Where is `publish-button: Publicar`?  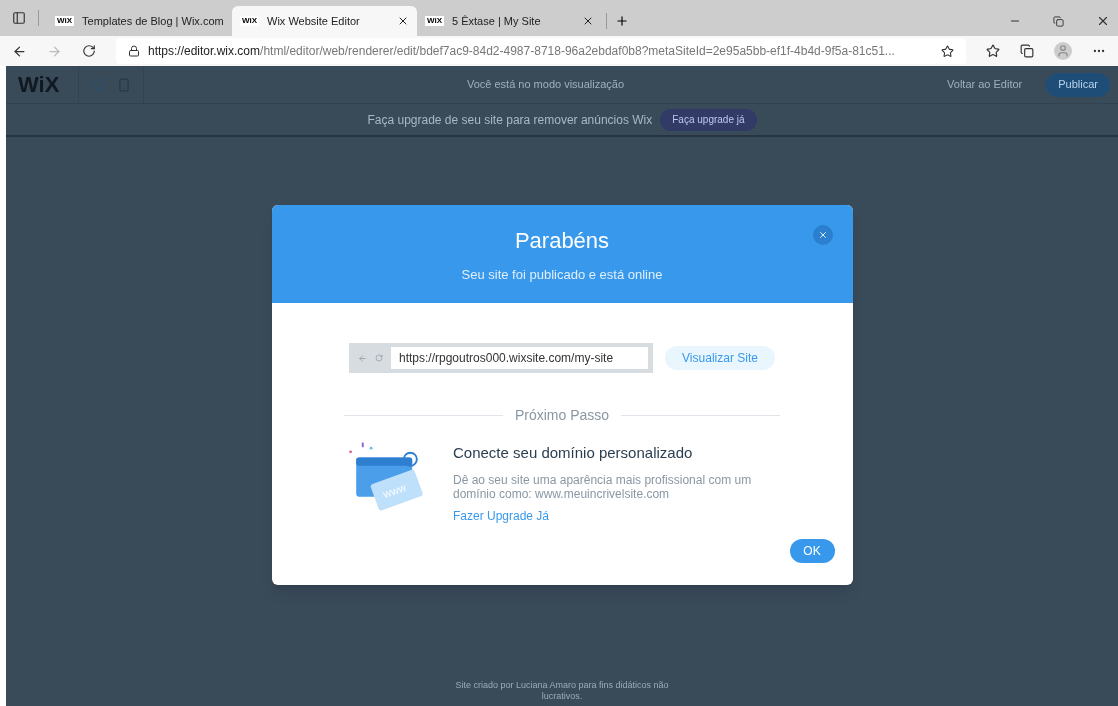
publish-button: Publicar is located at coordinates (1078, 84).